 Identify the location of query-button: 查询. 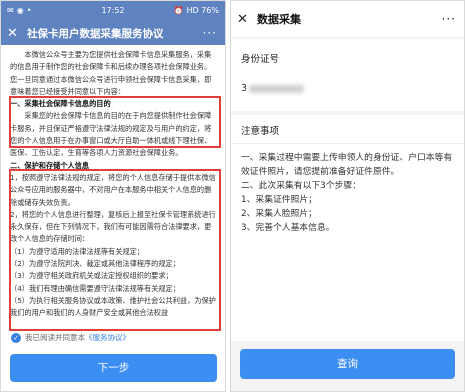
(347, 364).